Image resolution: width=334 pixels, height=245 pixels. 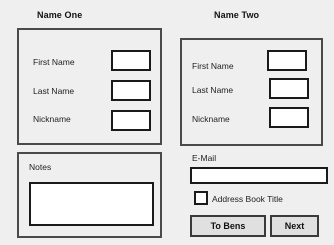 I want to click on name-one-nickname-label: Nickname, so click(x=52, y=119).